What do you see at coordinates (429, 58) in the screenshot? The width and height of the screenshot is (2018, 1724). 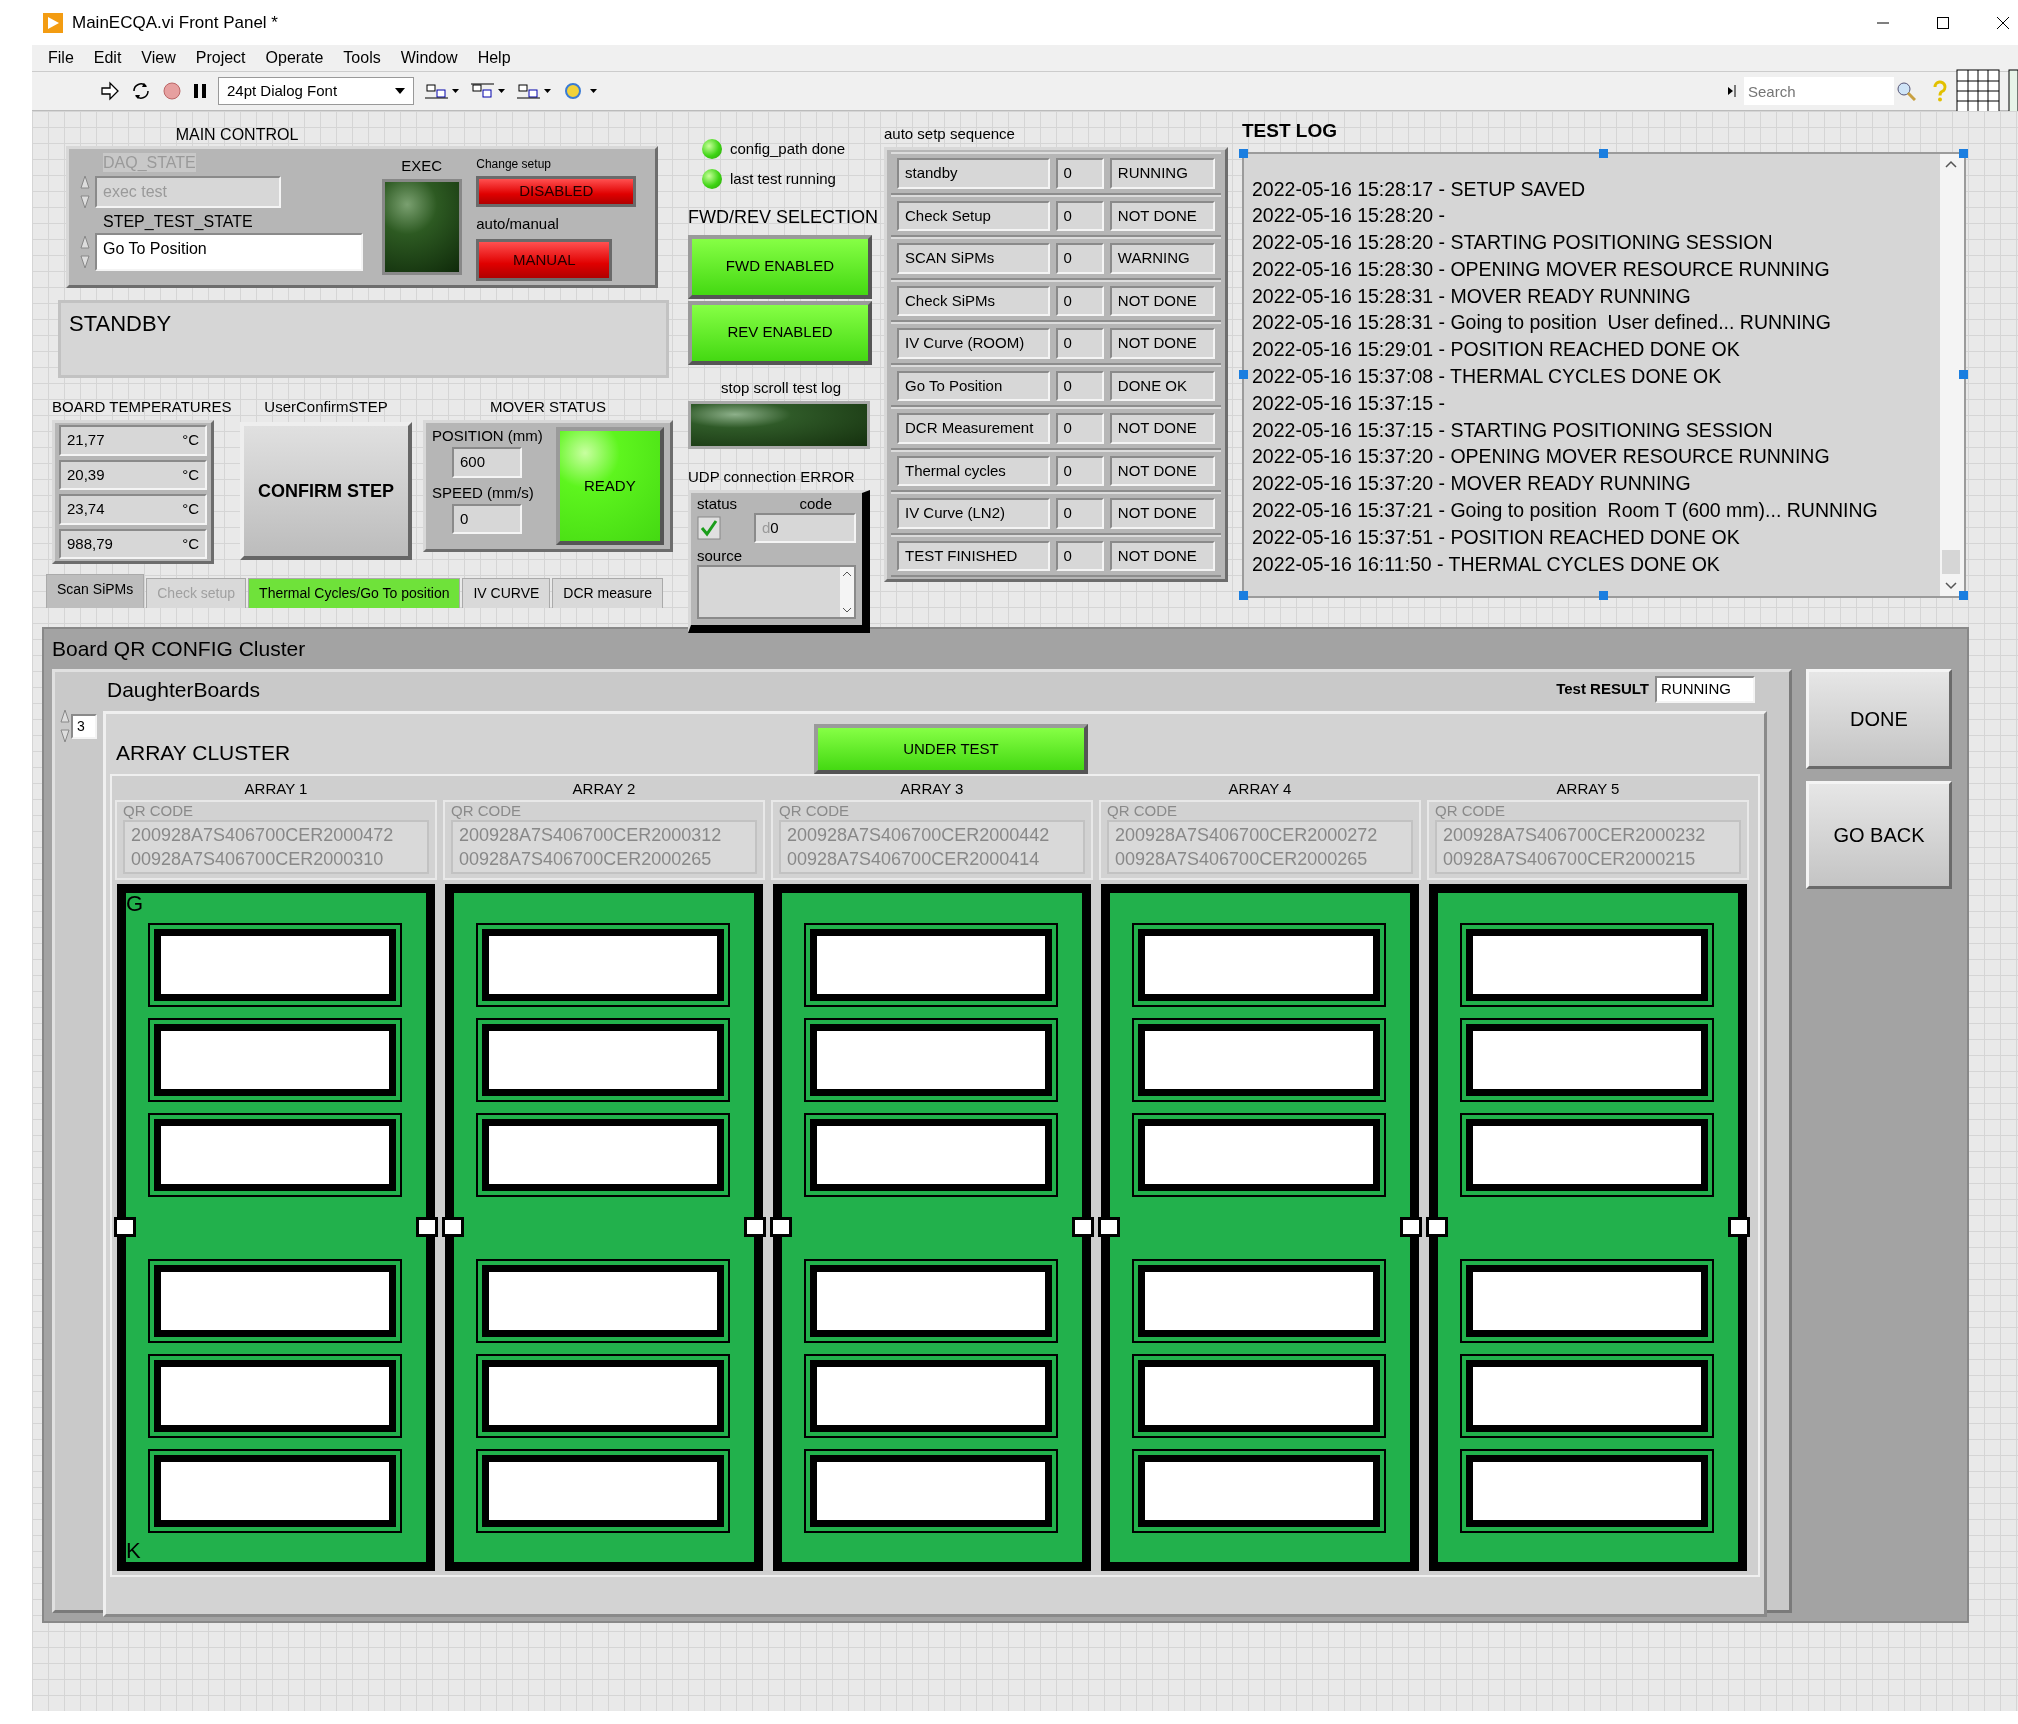 I see `menu-item: Window` at bounding box center [429, 58].